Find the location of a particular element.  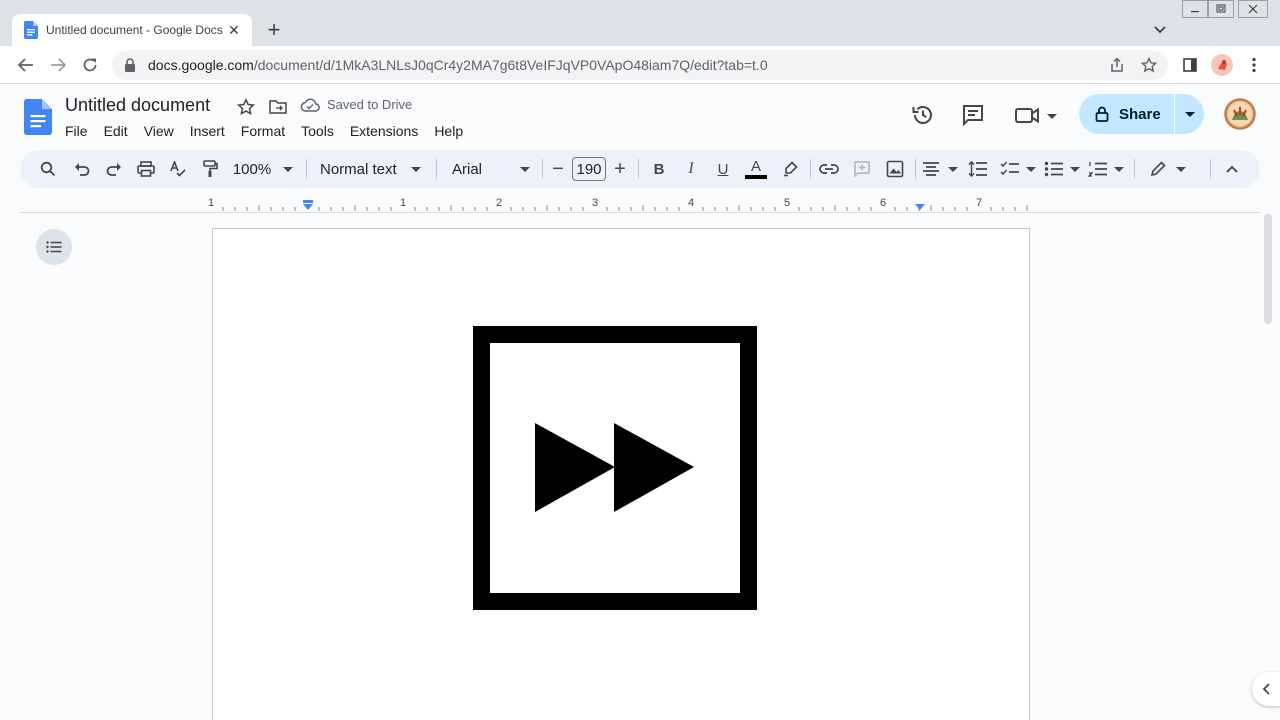

ruler-label: 1 is located at coordinates (211, 203).